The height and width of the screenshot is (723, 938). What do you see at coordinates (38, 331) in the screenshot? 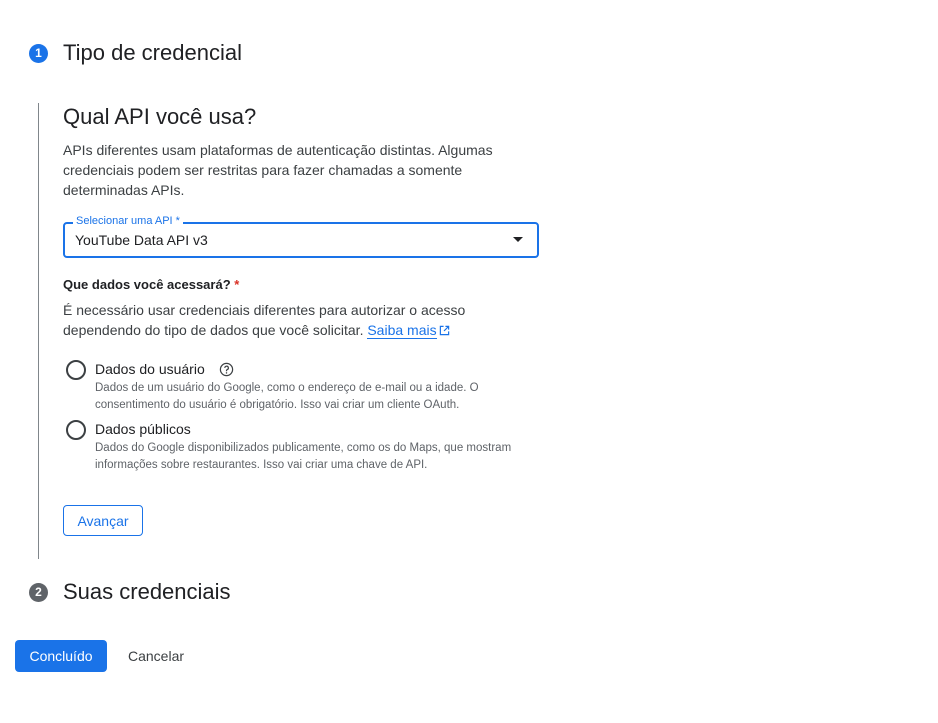
I see `step-connector-line` at bounding box center [38, 331].